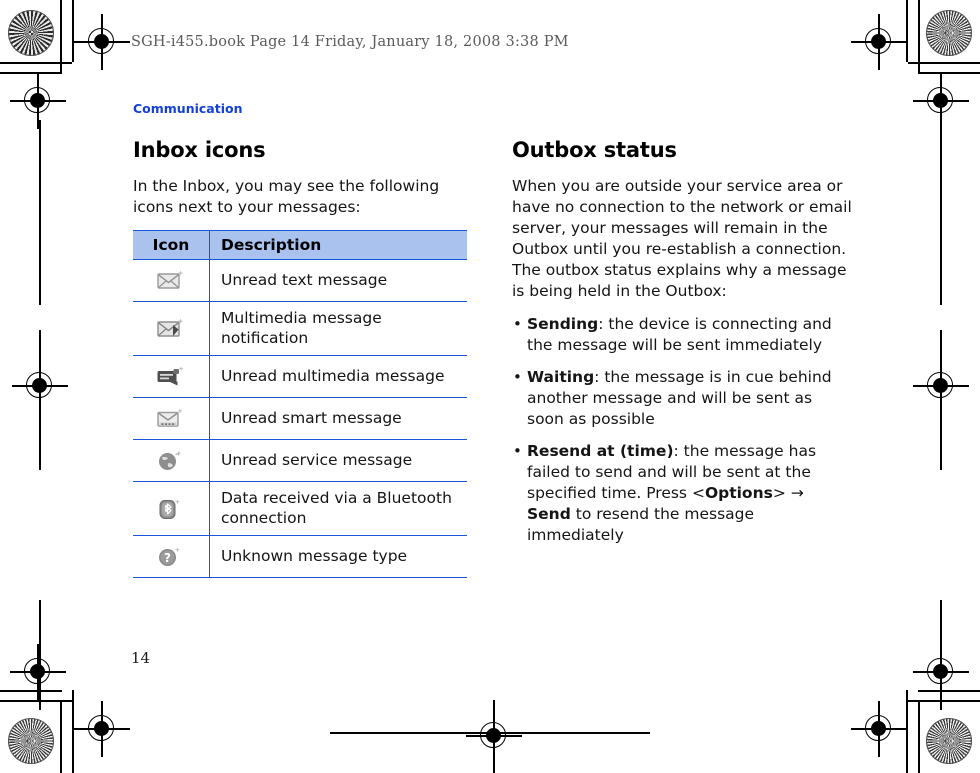  I want to click on chapter-label: Communication, so click(188, 108).